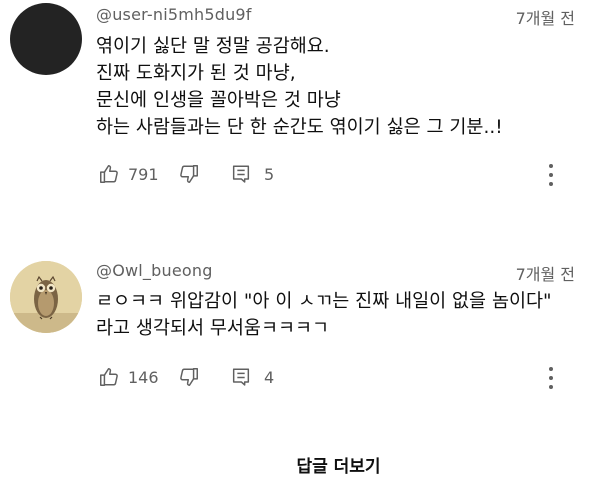 The width and height of the screenshot is (601, 484). What do you see at coordinates (196, 73) in the screenshot?
I see `comment-line: 진짜 도화지가 된 것 마냥,` at bounding box center [196, 73].